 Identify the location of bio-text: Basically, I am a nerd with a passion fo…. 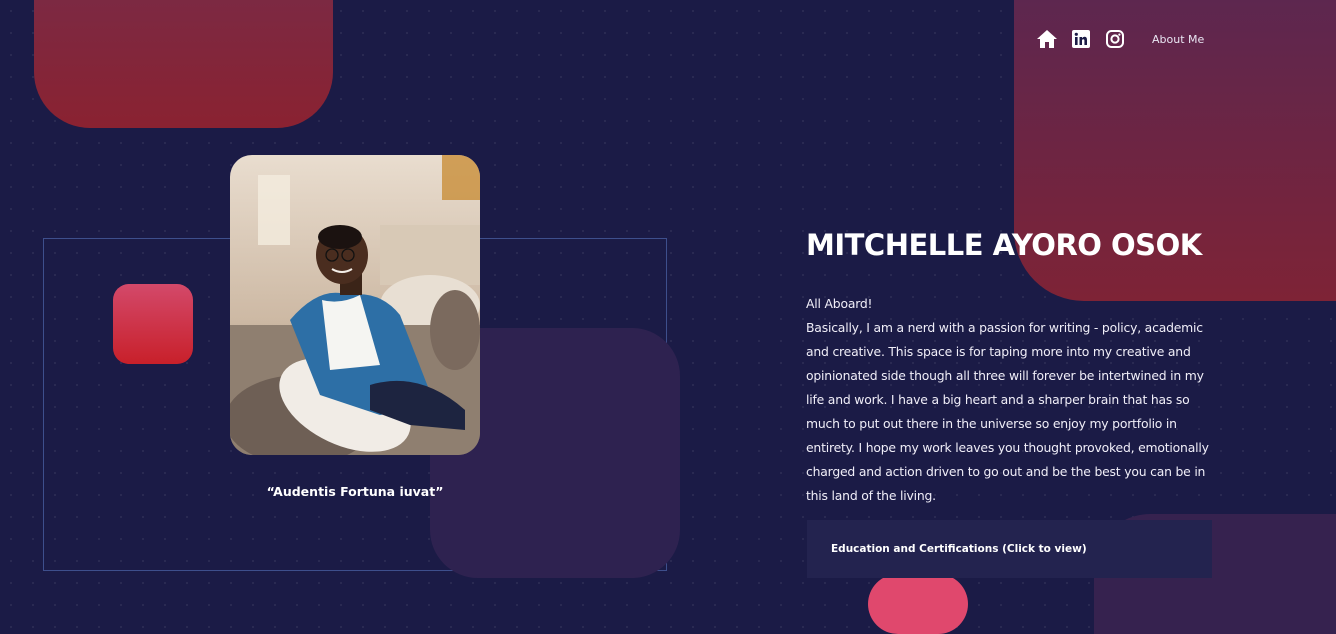
(1007, 411).